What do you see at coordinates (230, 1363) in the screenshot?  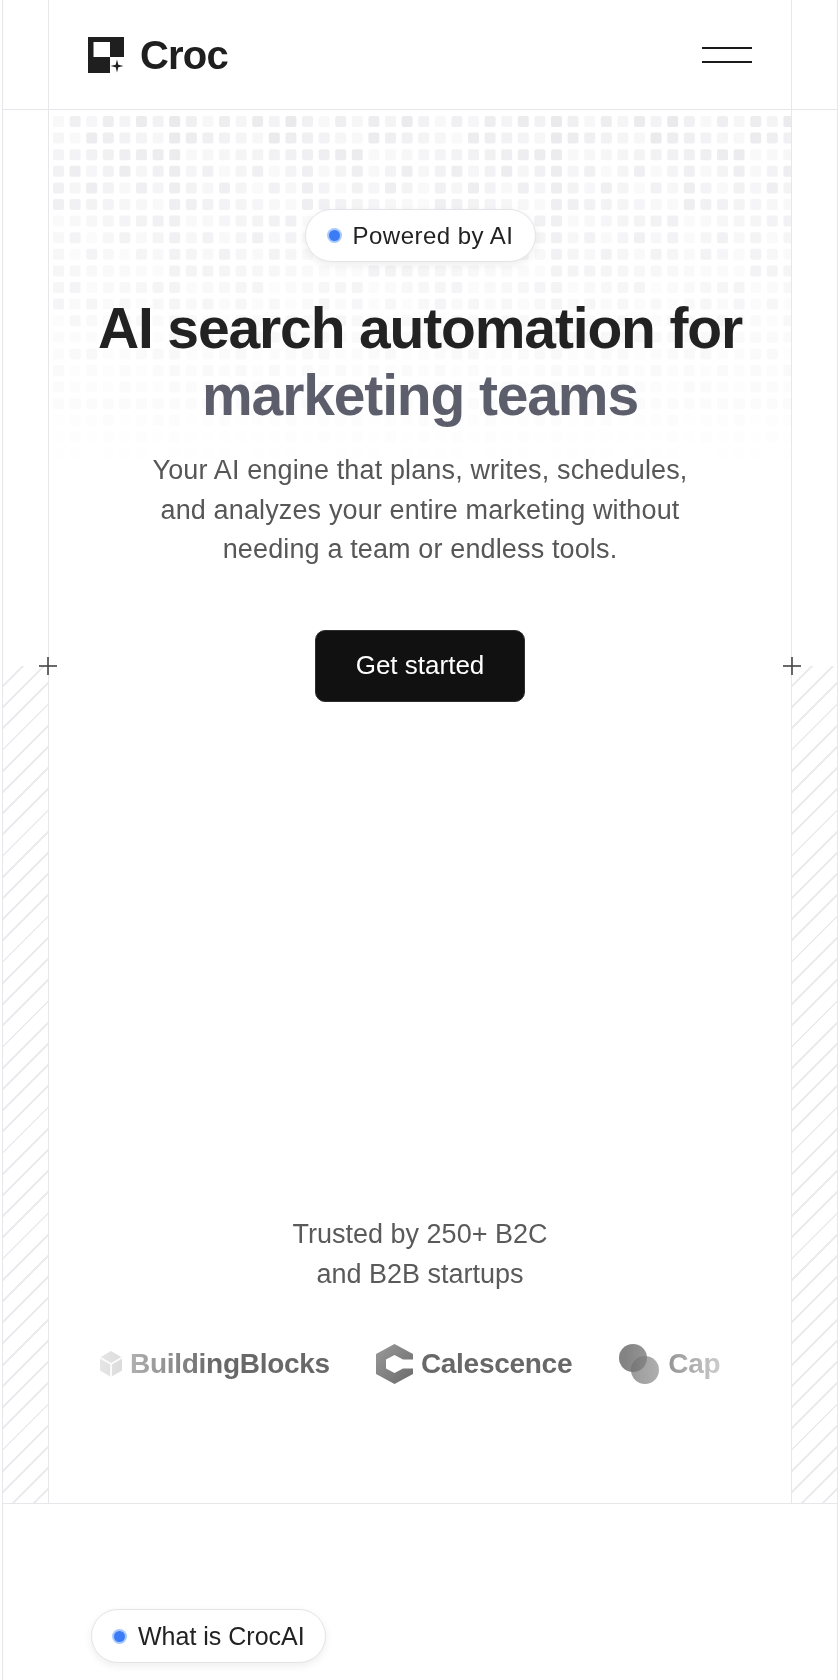 I see `company-name: BuildingBlocks` at bounding box center [230, 1363].